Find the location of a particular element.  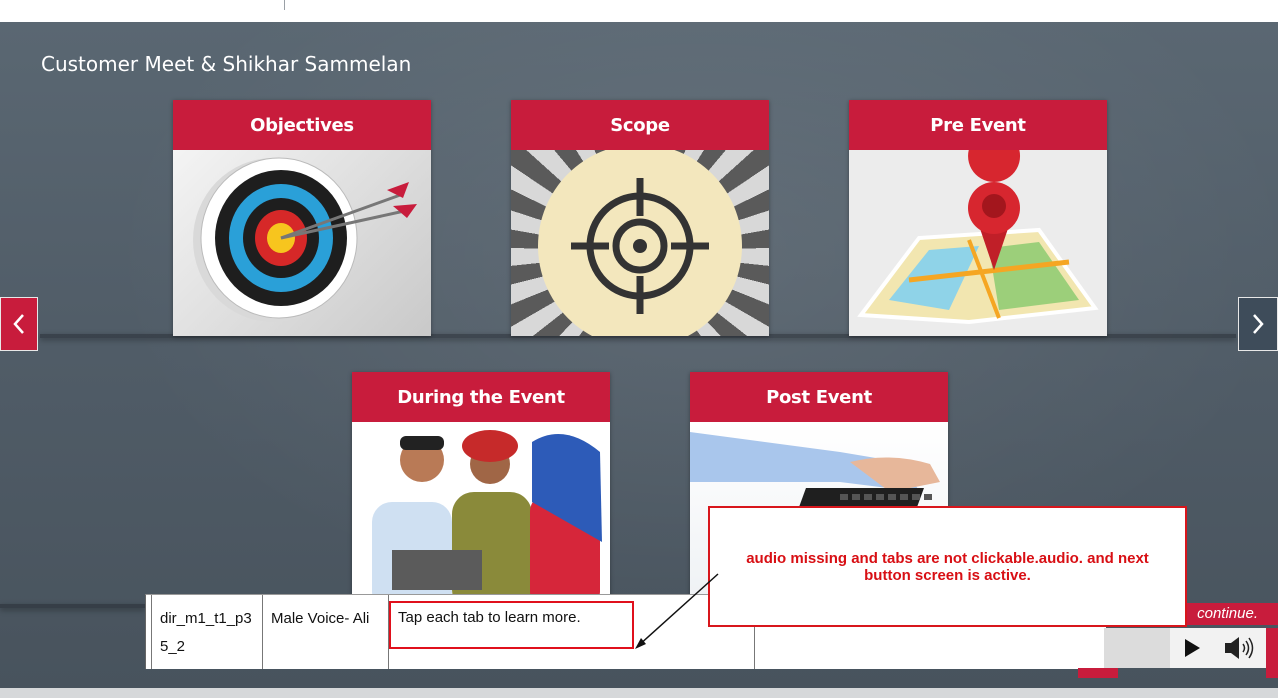

volume-icon is located at coordinates (1239, 648).